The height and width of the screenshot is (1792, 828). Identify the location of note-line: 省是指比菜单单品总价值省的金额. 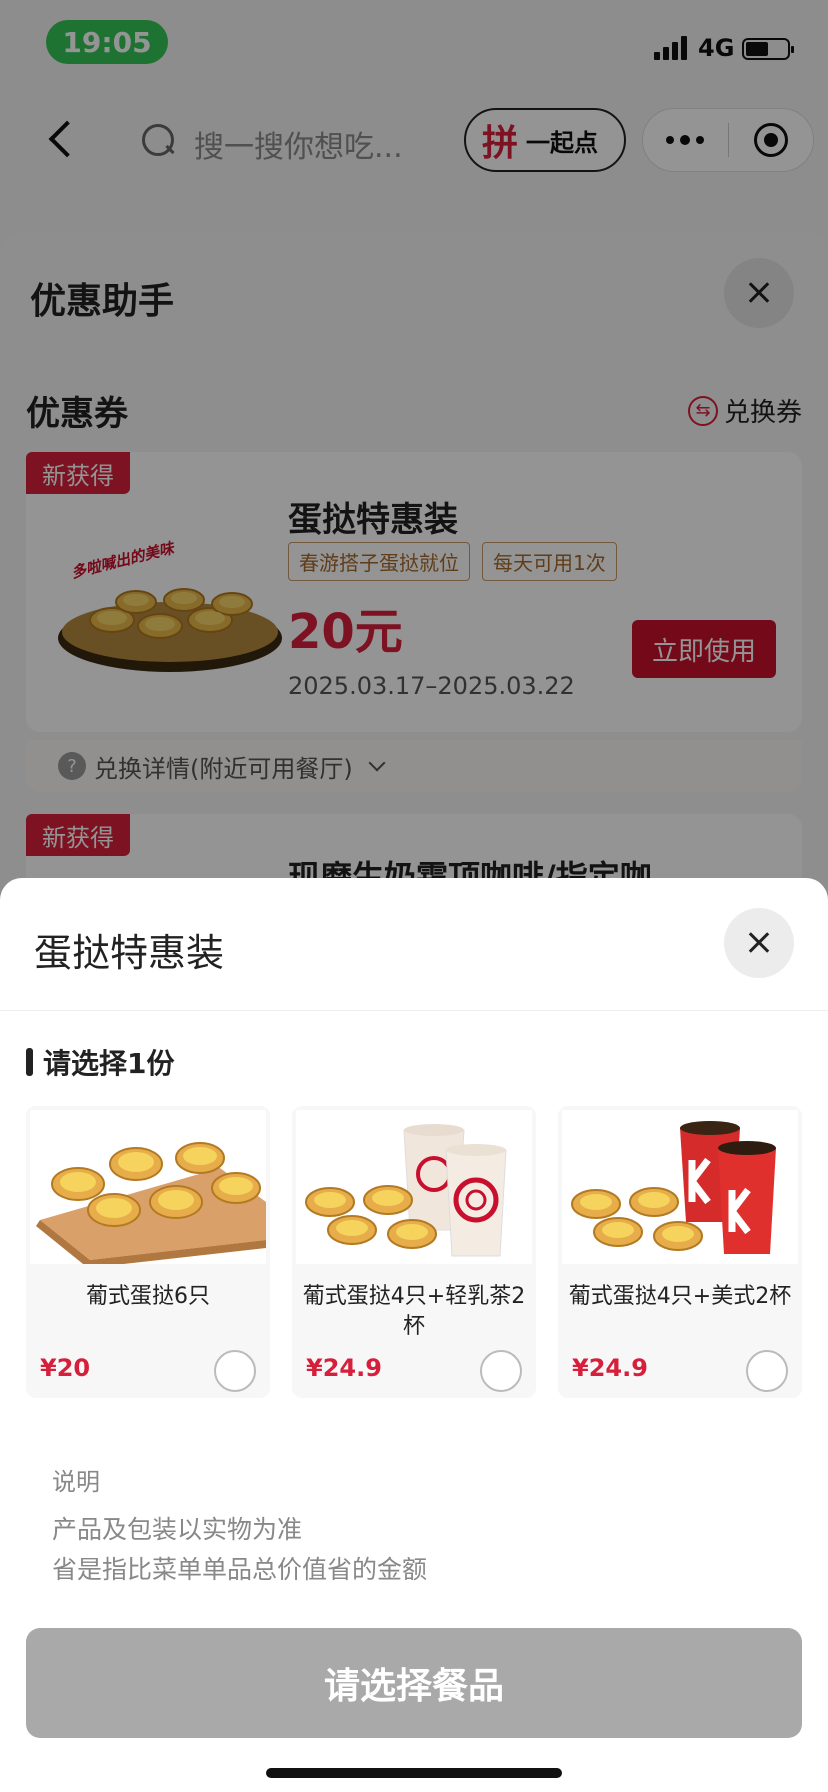
(240, 1569).